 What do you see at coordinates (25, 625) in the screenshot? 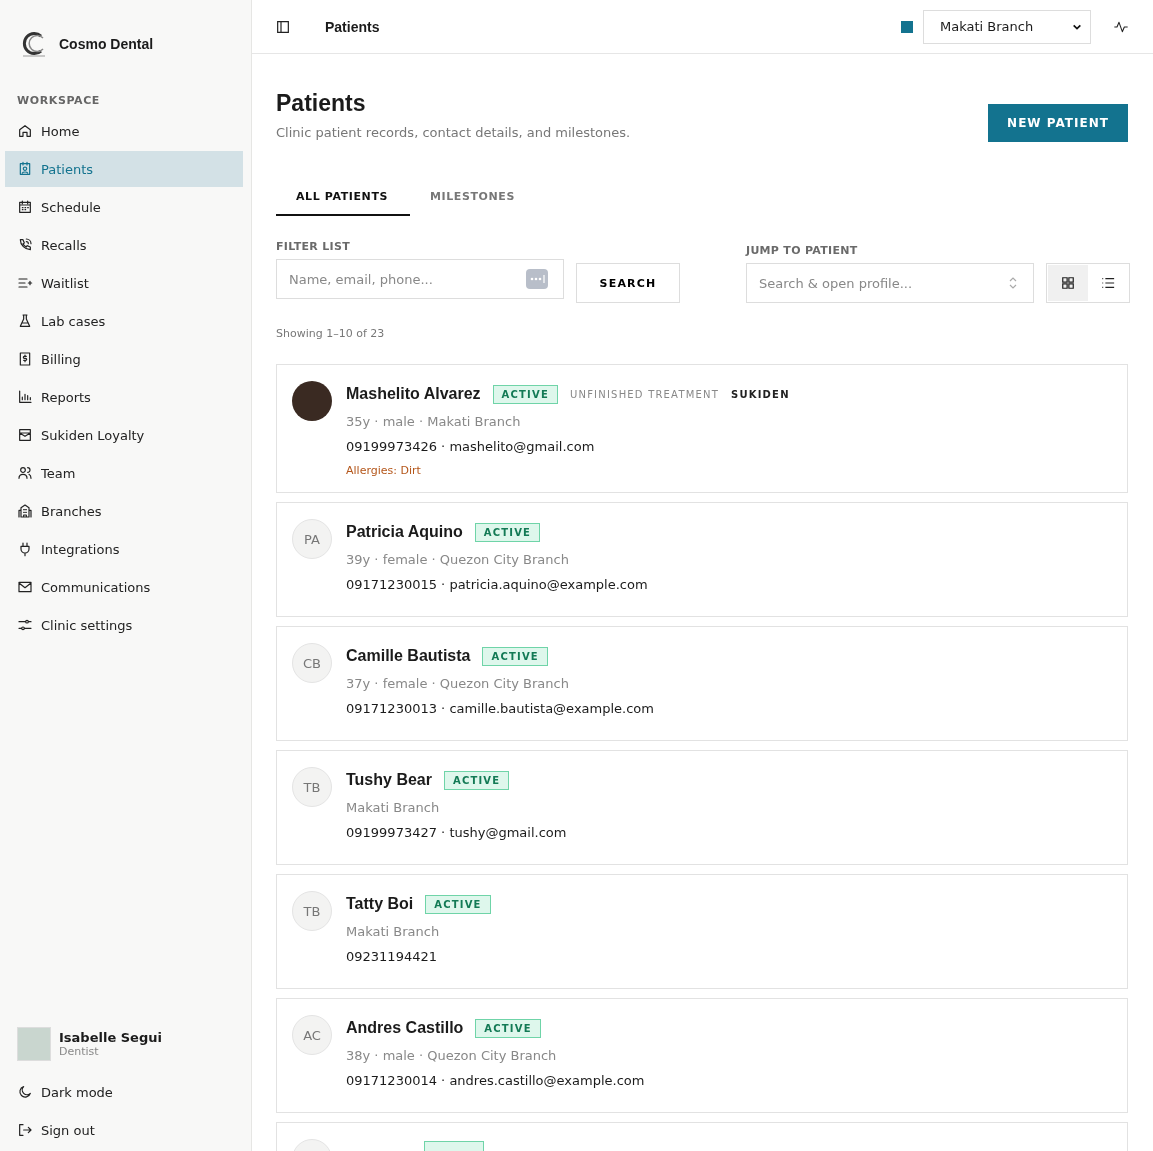
I see `settings-icon` at bounding box center [25, 625].